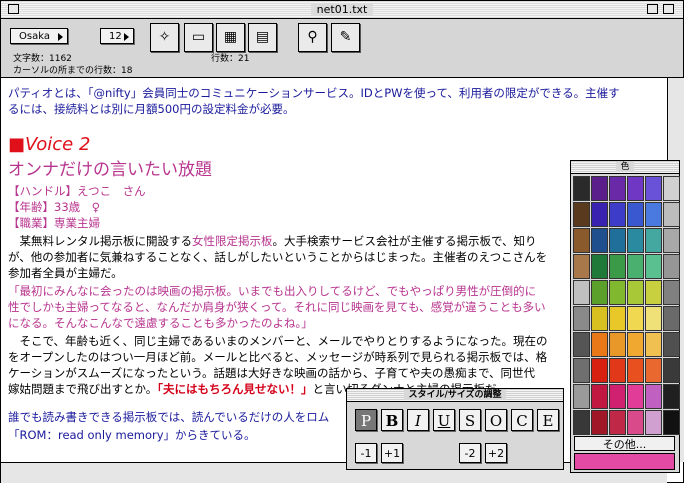 Image resolution: width=684 pixels, height=483 pixels. What do you see at coordinates (164, 37) in the screenshot?
I see `new-document-button: ✧` at bounding box center [164, 37].